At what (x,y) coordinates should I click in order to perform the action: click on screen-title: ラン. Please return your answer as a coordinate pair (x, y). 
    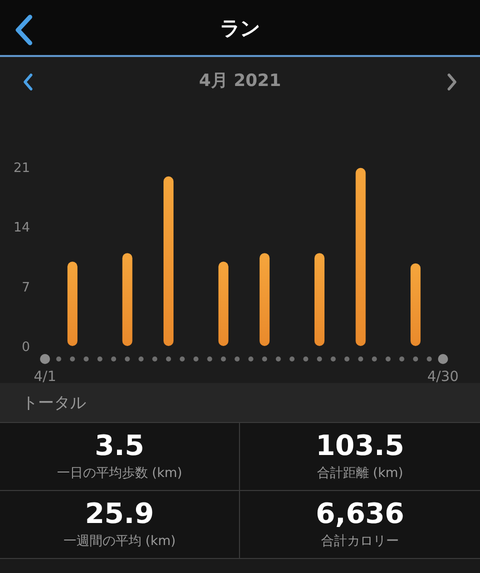
    Looking at the image, I should click on (240, 28).